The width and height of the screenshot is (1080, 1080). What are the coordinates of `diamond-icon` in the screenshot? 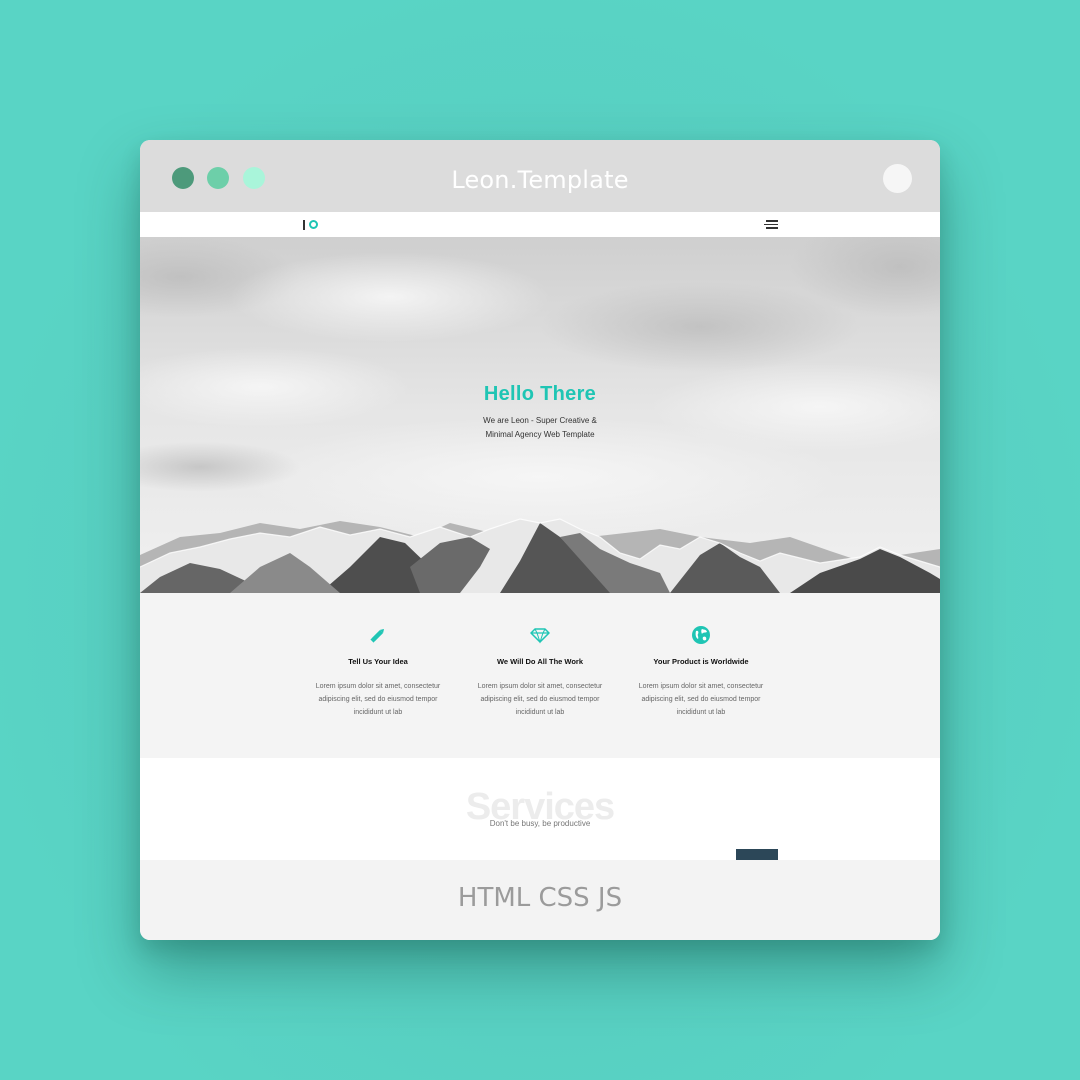 It's located at (540, 636).